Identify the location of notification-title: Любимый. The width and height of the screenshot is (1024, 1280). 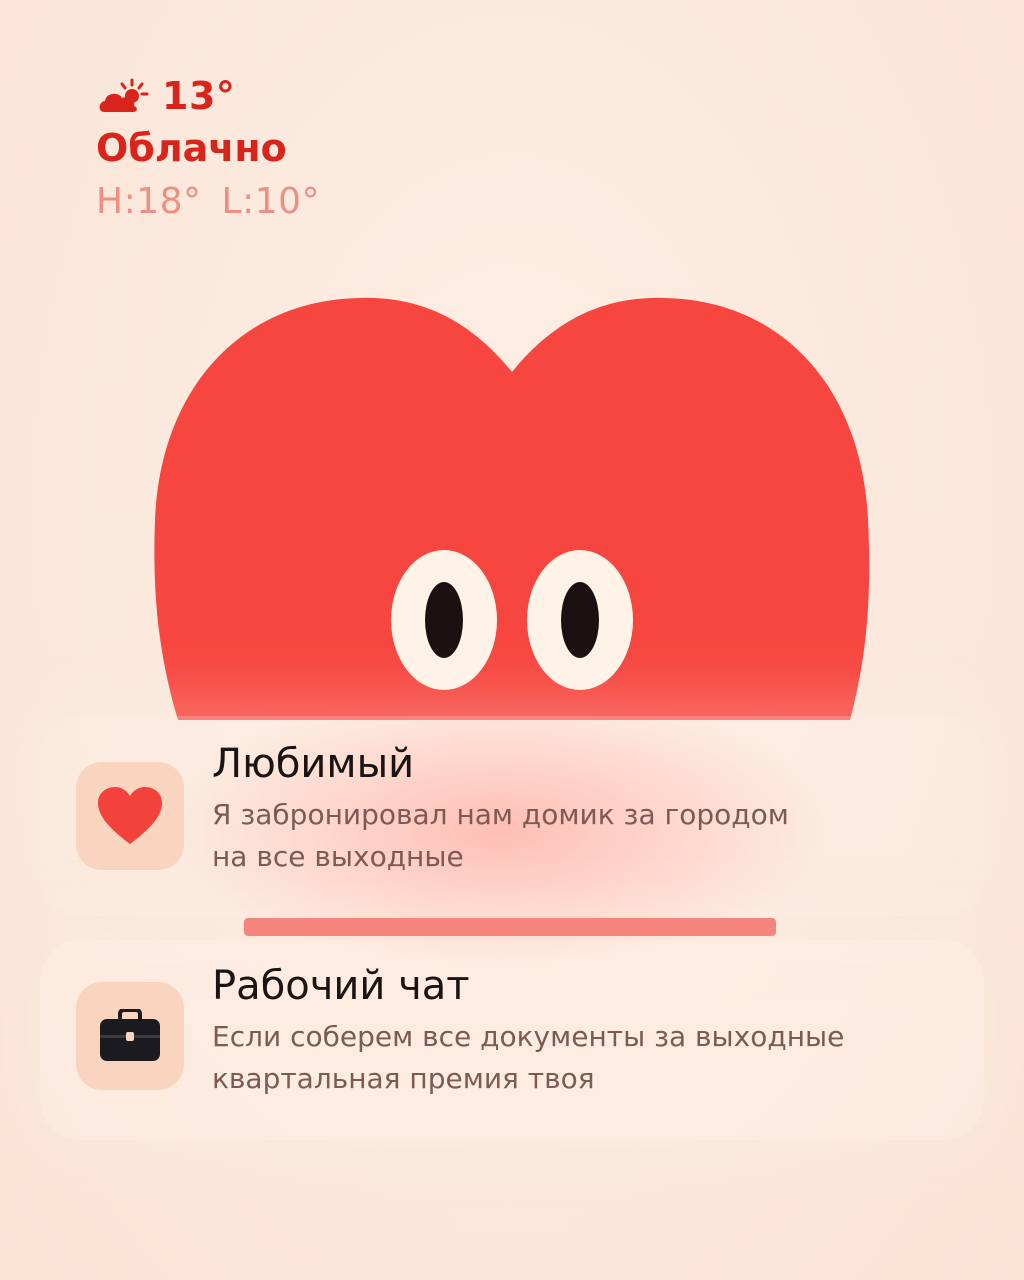
(313, 764).